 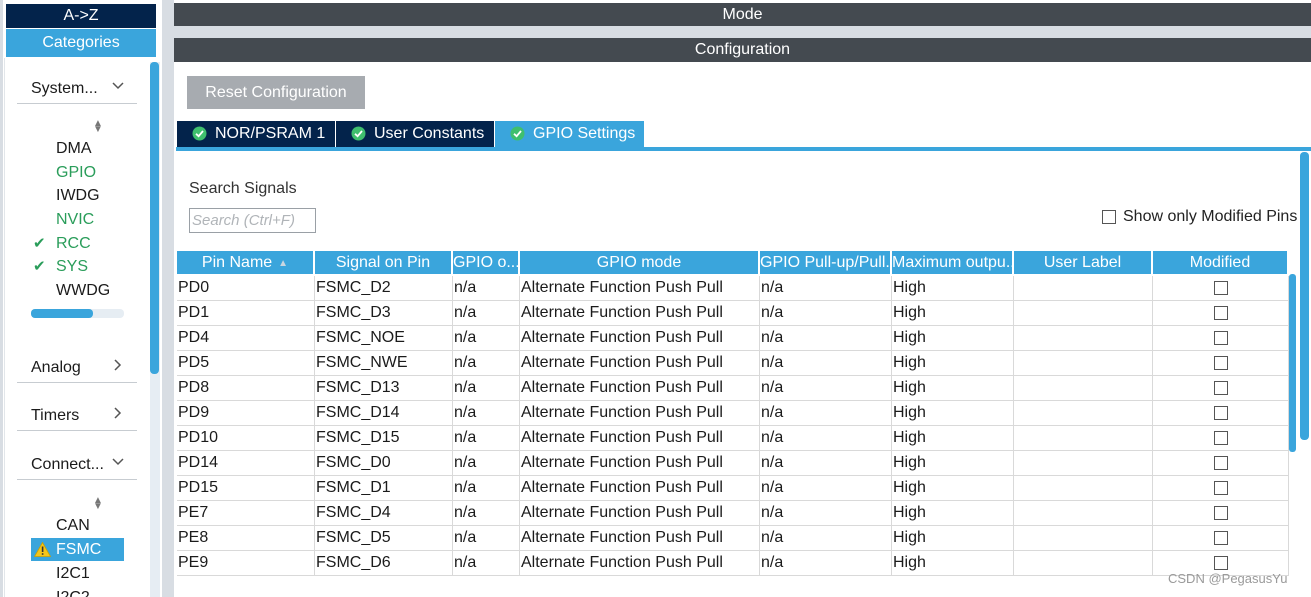 I want to click on splitter, so click(x=168, y=298).